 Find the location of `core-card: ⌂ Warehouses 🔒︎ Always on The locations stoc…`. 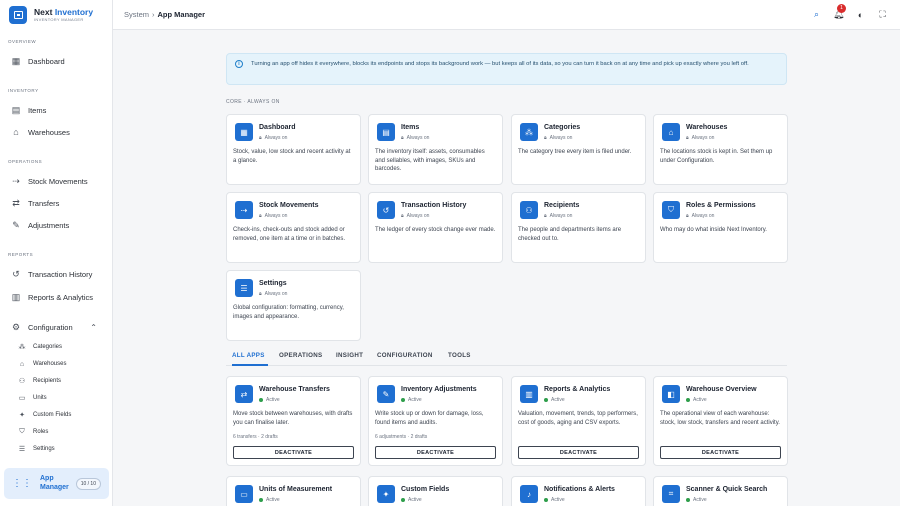

core-card: ⌂ Warehouses 🔒︎ Always on The locations stoc… is located at coordinates (720, 149).